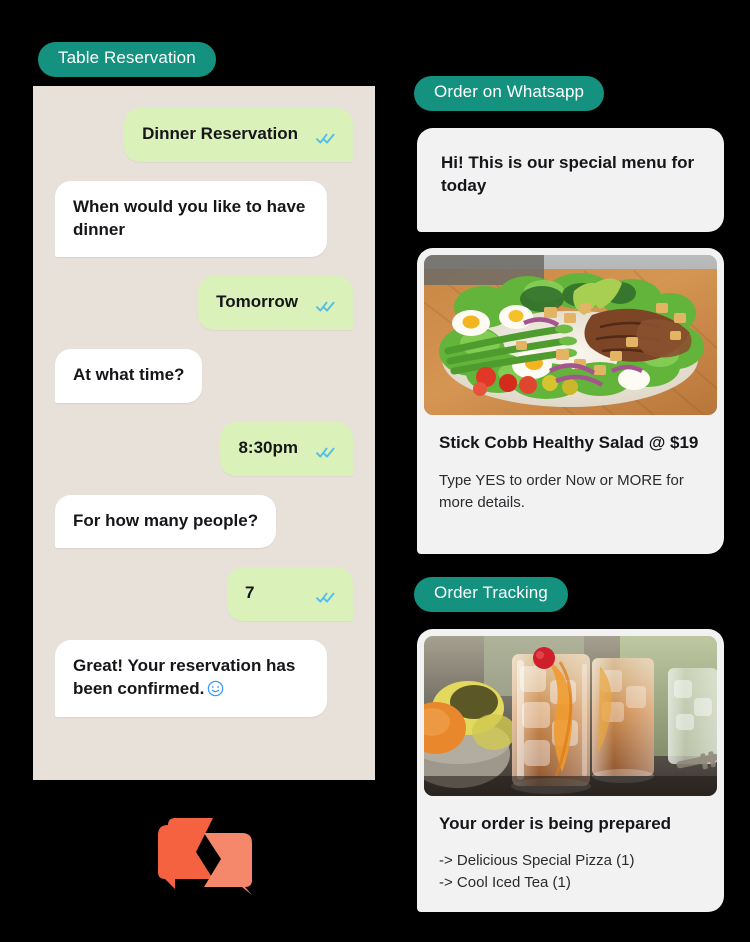  I want to click on chat-bubble-outgoing: Tomorrow, so click(275, 303).